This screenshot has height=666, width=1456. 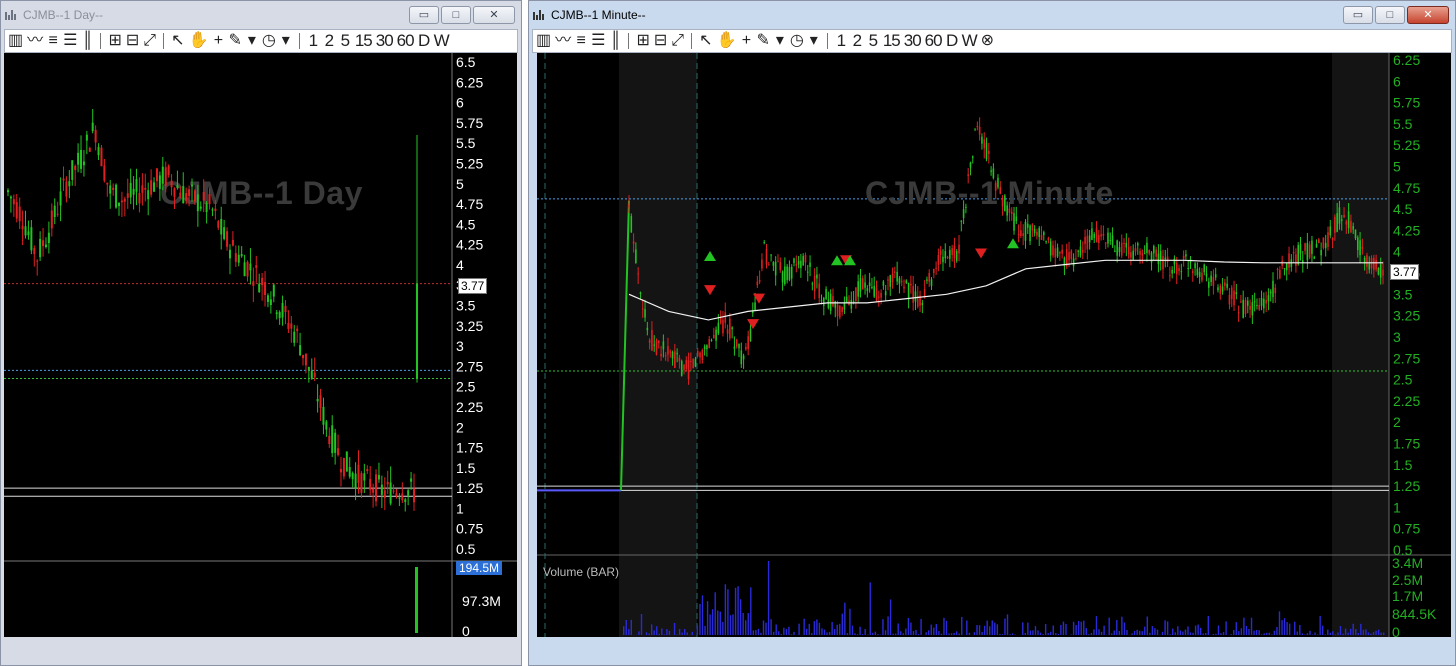 I want to click on close-chart-icon: ⊗, so click(x=987, y=41).